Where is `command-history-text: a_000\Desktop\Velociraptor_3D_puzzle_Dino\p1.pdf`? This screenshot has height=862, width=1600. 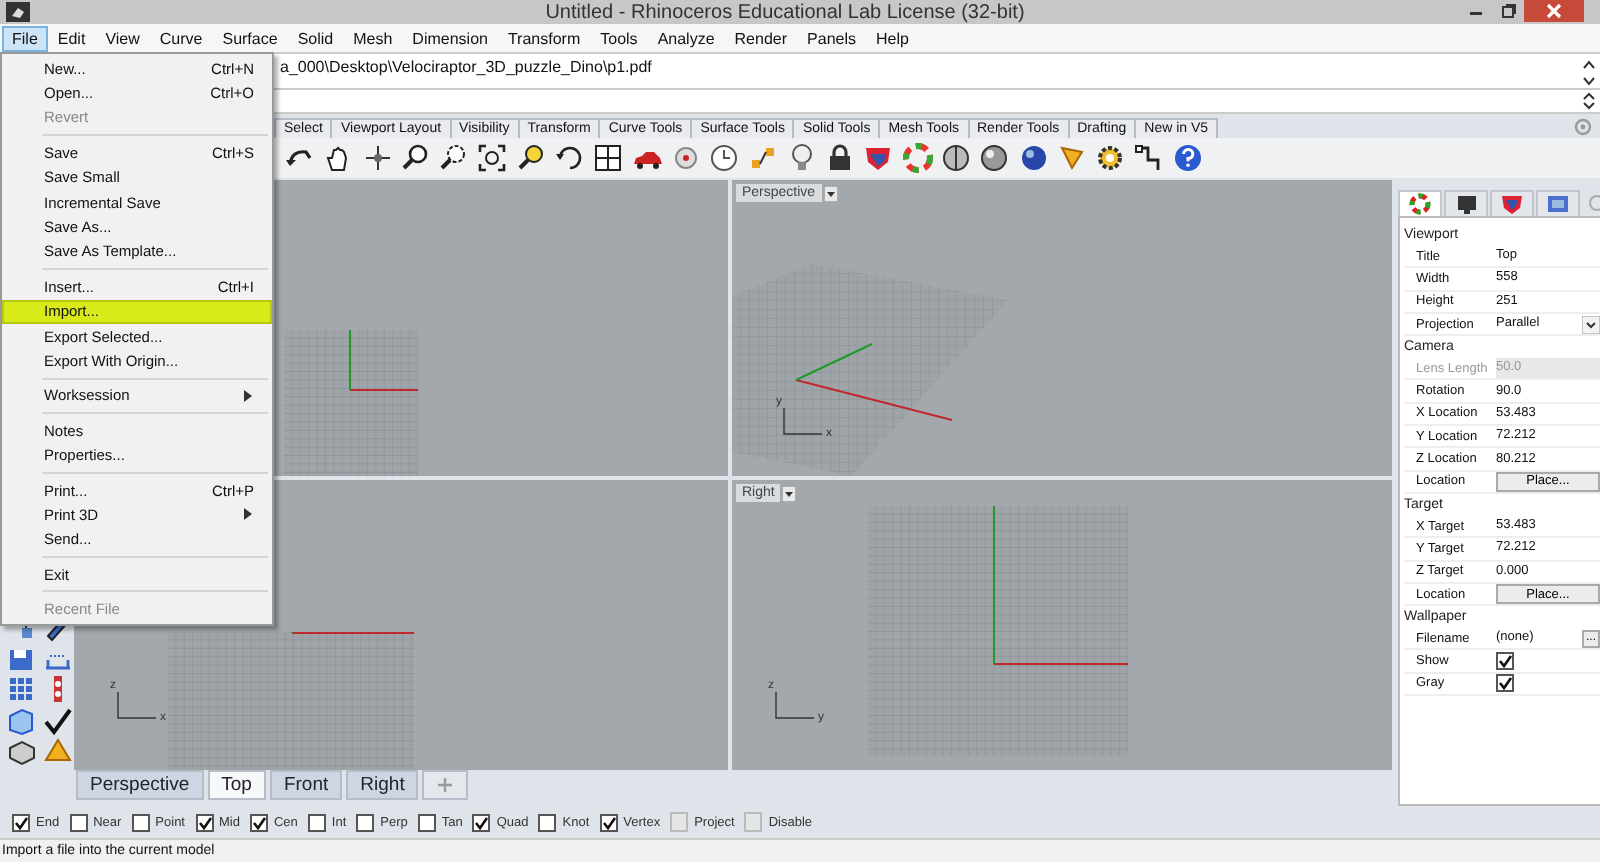 command-history-text: a_000\Desktop\Velociraptor_3D_puzzle_Dino\p1.pdf is located at coordinates (467, 67).